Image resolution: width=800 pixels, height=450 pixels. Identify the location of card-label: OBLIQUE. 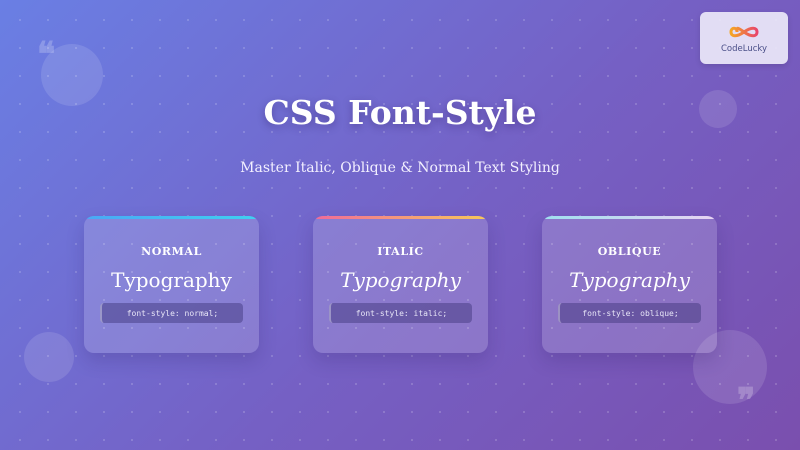
(629, 251).